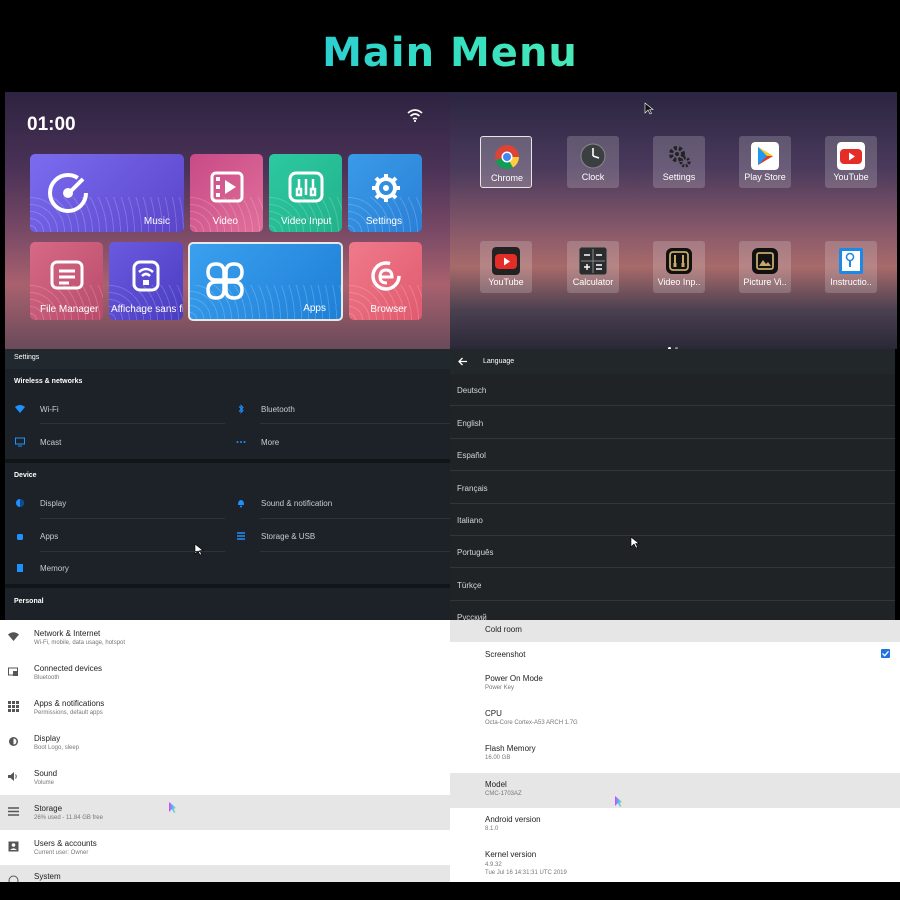  Describe the element at coordinates (499, 361) in the screenshot. I see `language-title: Language` at that location.